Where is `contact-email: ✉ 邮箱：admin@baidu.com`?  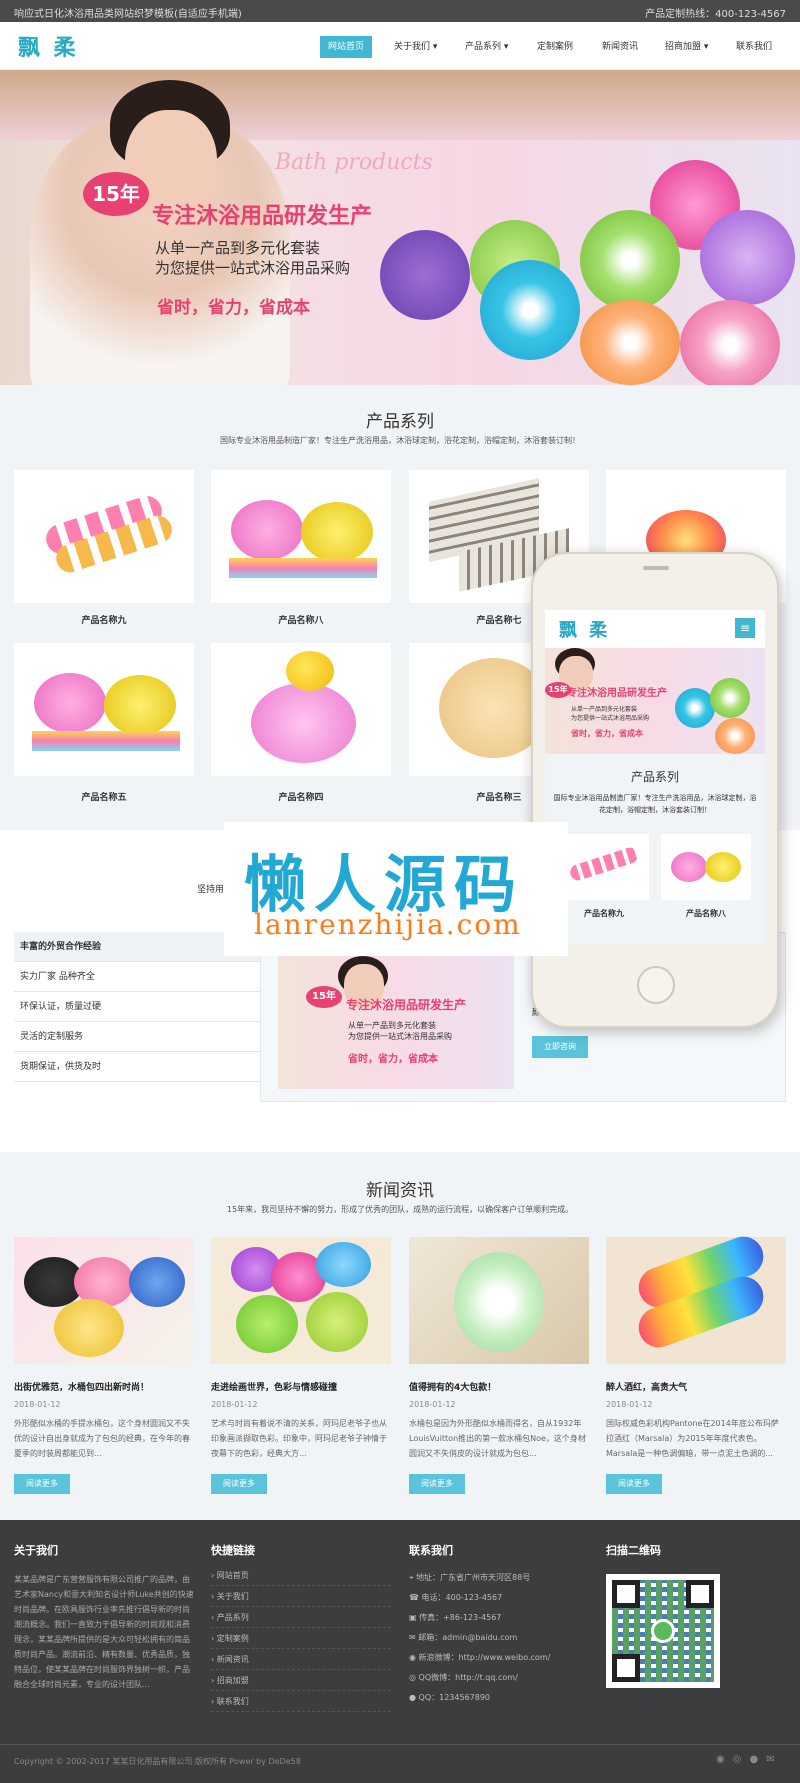 contact-email: ✉ 邮箱：admin@baidu.com is located at coordinates (463, 1638).